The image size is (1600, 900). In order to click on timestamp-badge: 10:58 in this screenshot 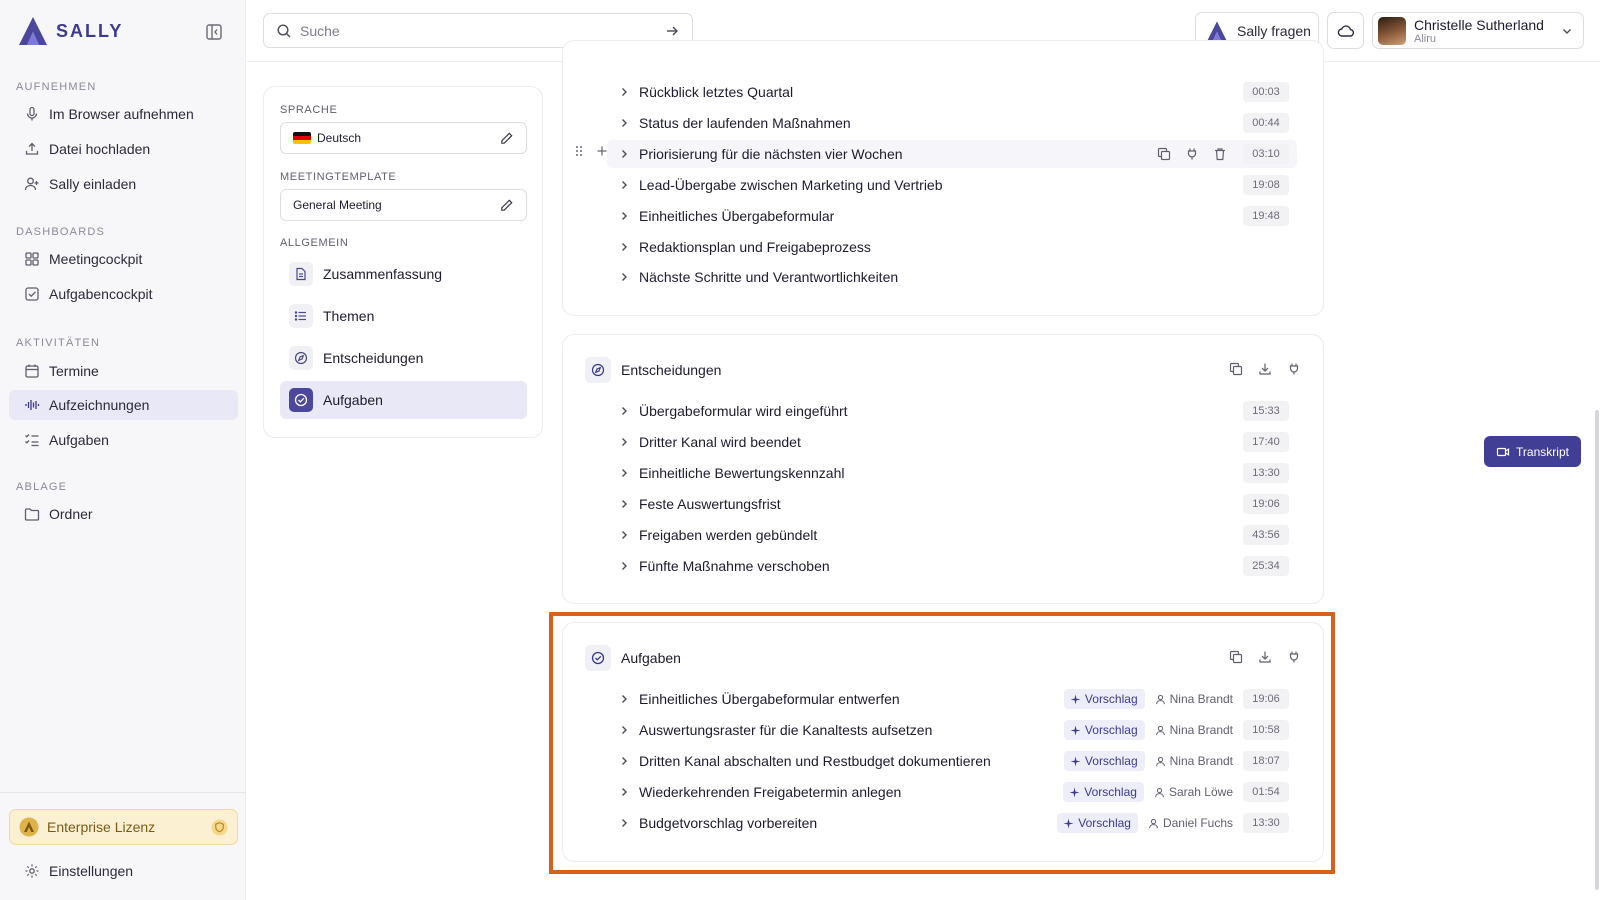, I will do `click(1266, 730)`.